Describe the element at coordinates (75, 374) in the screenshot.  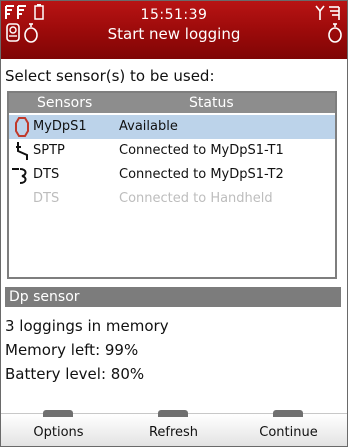
I see `battery-level: Battery level: 80%` at that location.